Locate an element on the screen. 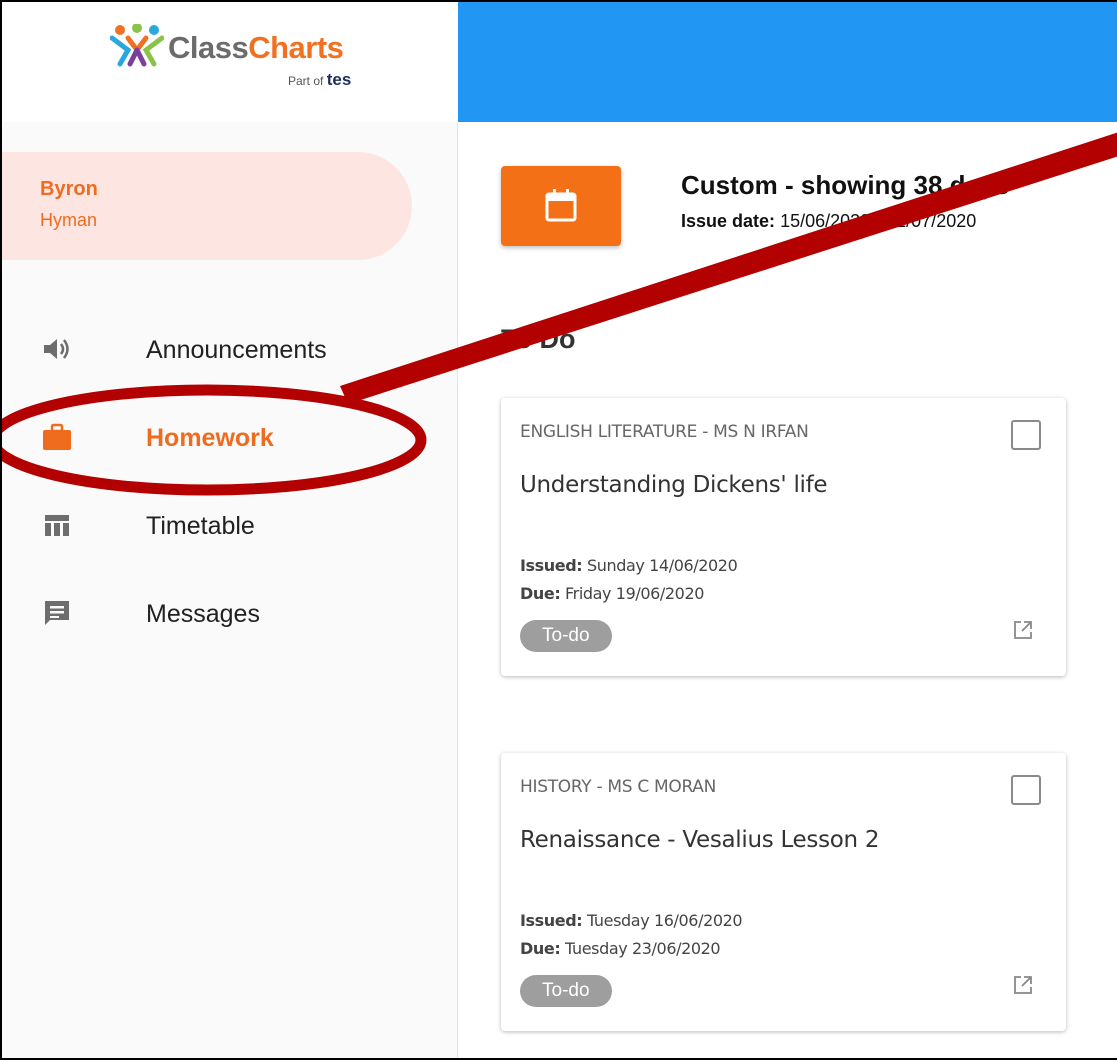  issued-date: Tuesday 16/06/2020 is located at coordinates (664, 920).